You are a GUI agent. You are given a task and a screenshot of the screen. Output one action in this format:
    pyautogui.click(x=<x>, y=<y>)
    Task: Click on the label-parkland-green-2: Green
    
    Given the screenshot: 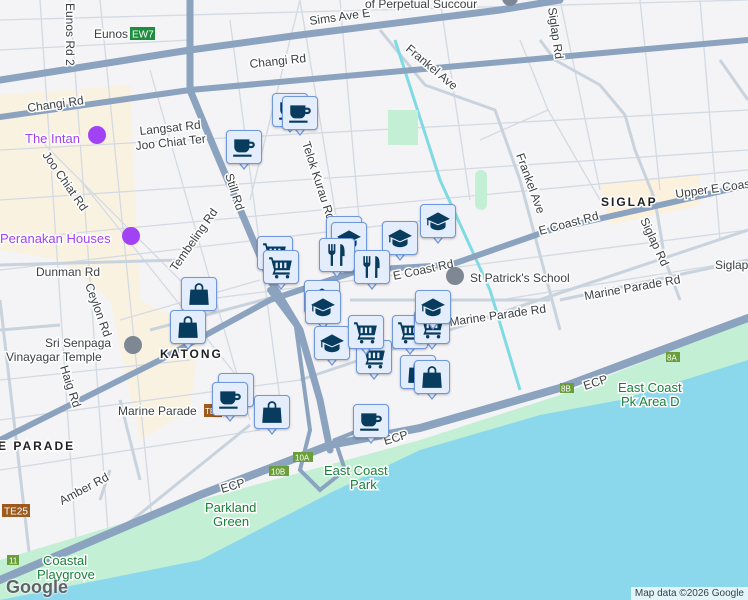 What is the action you would take?
    pyautogui.click(x=231, y=521)
    